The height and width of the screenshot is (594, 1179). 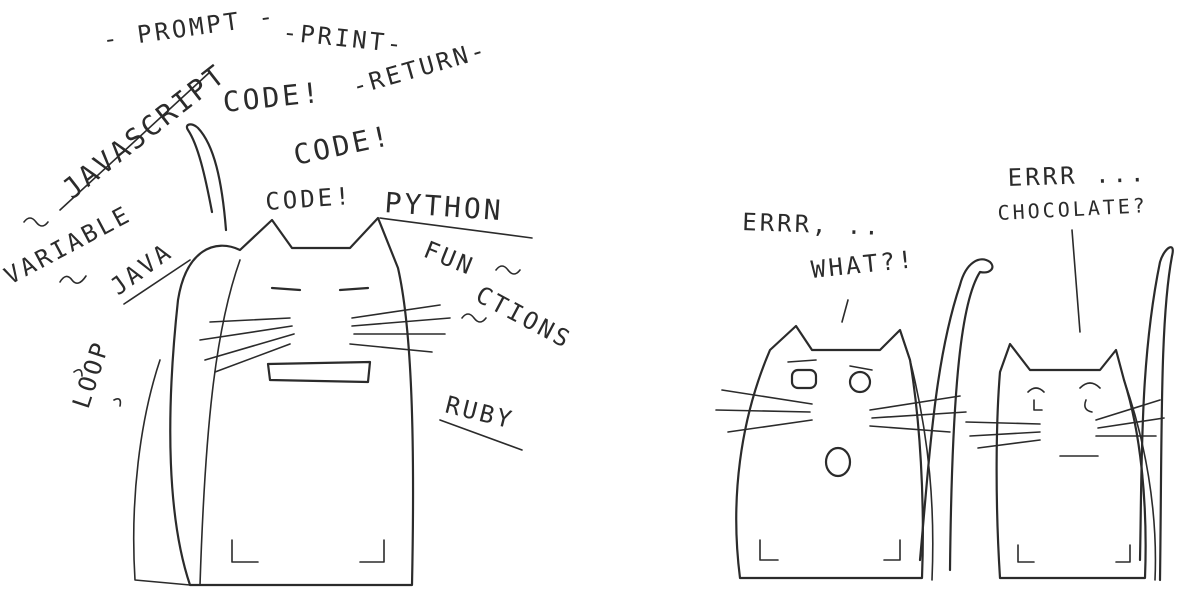 I want to click on dialogue: ERRR, .. WHAT?! ERRR ... CHOCOLATE?, so click(x=945, y=221).